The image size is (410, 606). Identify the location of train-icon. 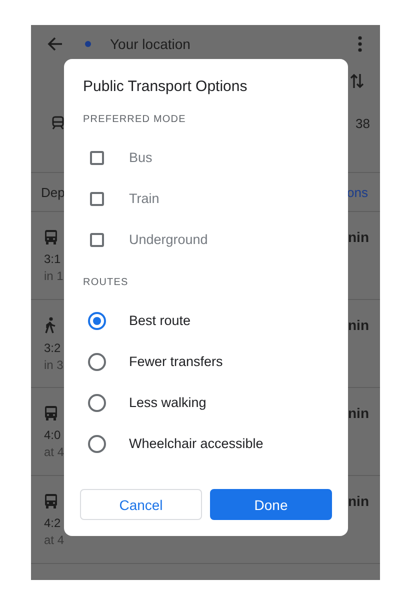
(58, 123).